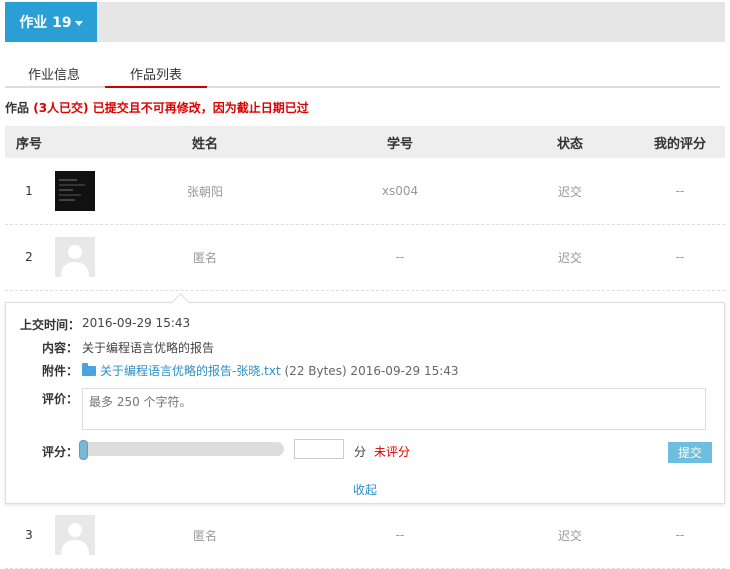 The width and height of the screenshot is (730, 569). What do you see at coordinates (89, 369) in the screenshot?
I see `folder-icon` at bounding box center [89, 369].